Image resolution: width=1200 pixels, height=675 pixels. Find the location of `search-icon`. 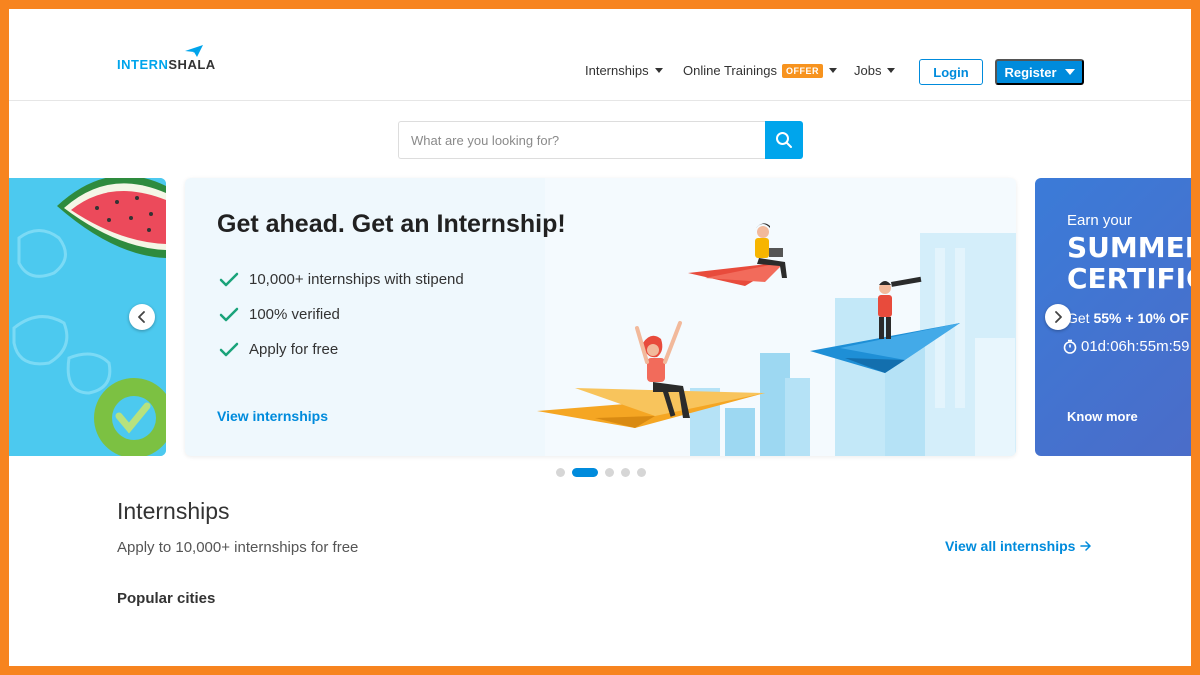

search-icon is located at coordinates (784, 140).